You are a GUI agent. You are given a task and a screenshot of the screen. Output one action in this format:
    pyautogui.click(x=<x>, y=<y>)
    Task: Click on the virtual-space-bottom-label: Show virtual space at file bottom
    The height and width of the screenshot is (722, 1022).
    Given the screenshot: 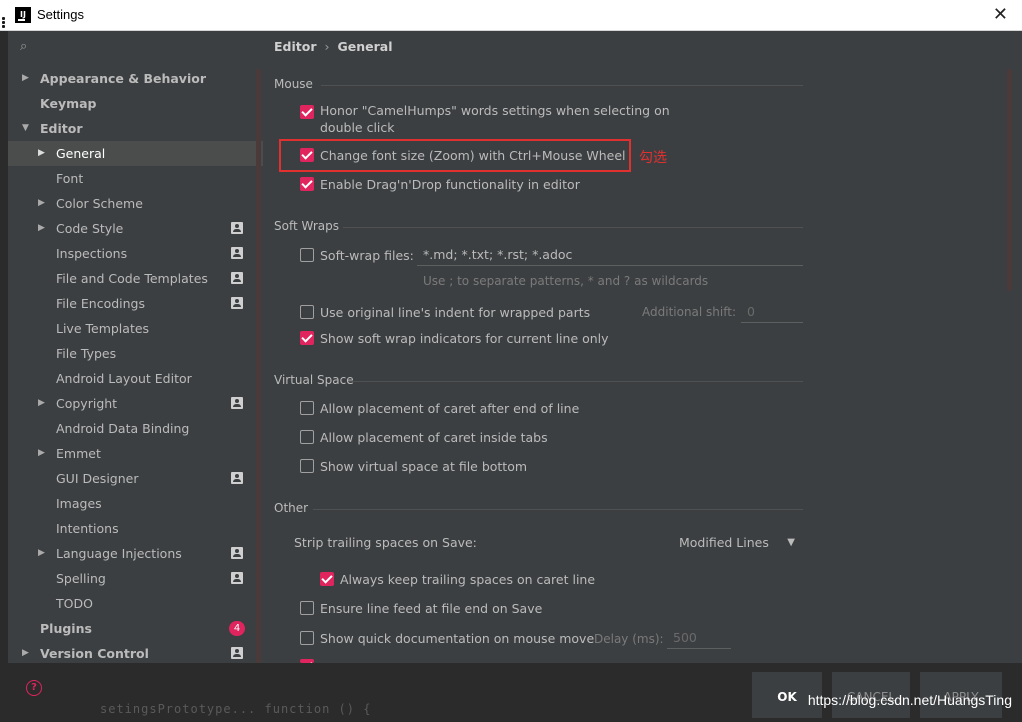 What is the action you would take?
    pyautogui.click(x=424, y=466)
    